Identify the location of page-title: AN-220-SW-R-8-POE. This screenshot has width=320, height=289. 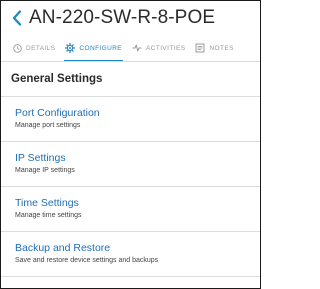
(122, 17).